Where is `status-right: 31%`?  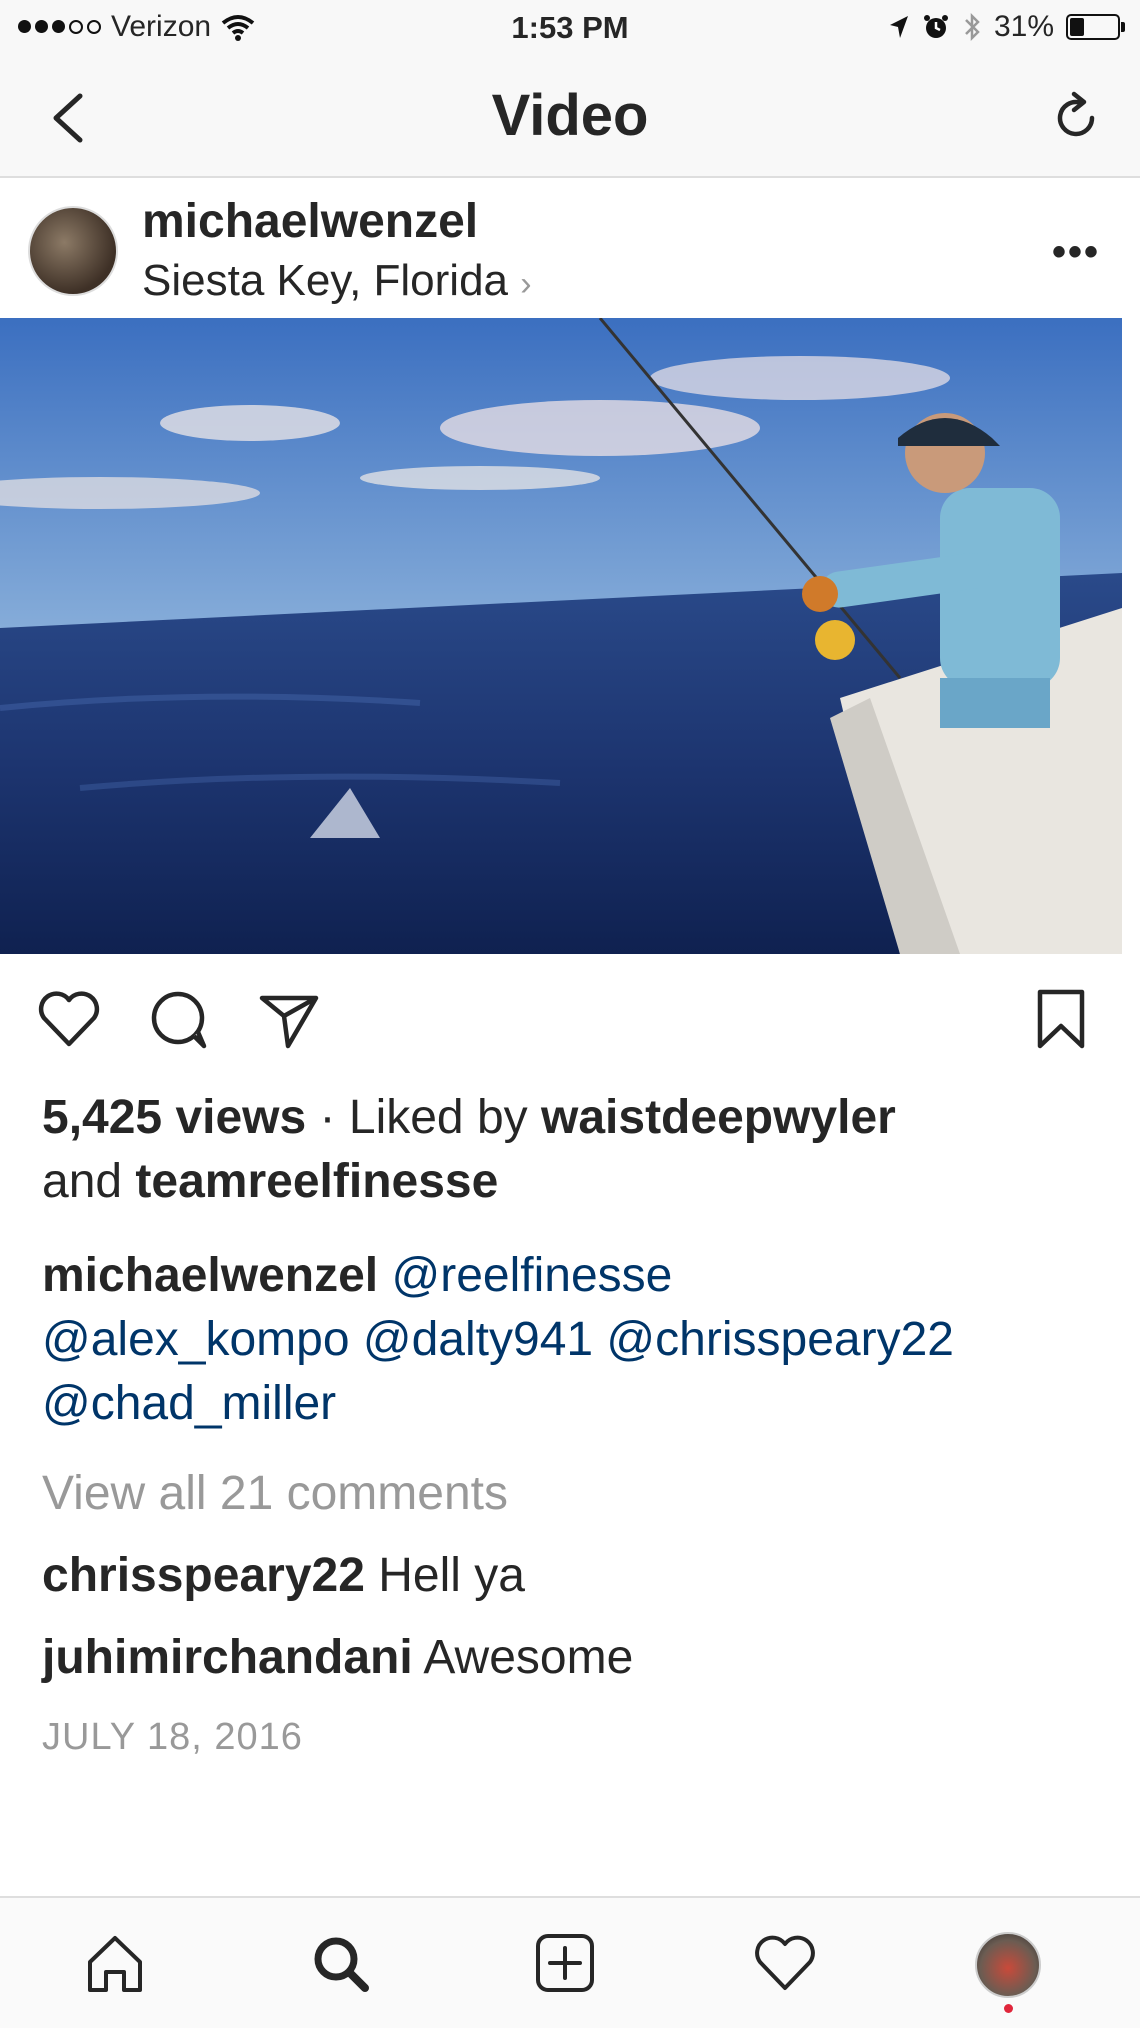 status-right: 31% is located at coordinates (1006, 27).